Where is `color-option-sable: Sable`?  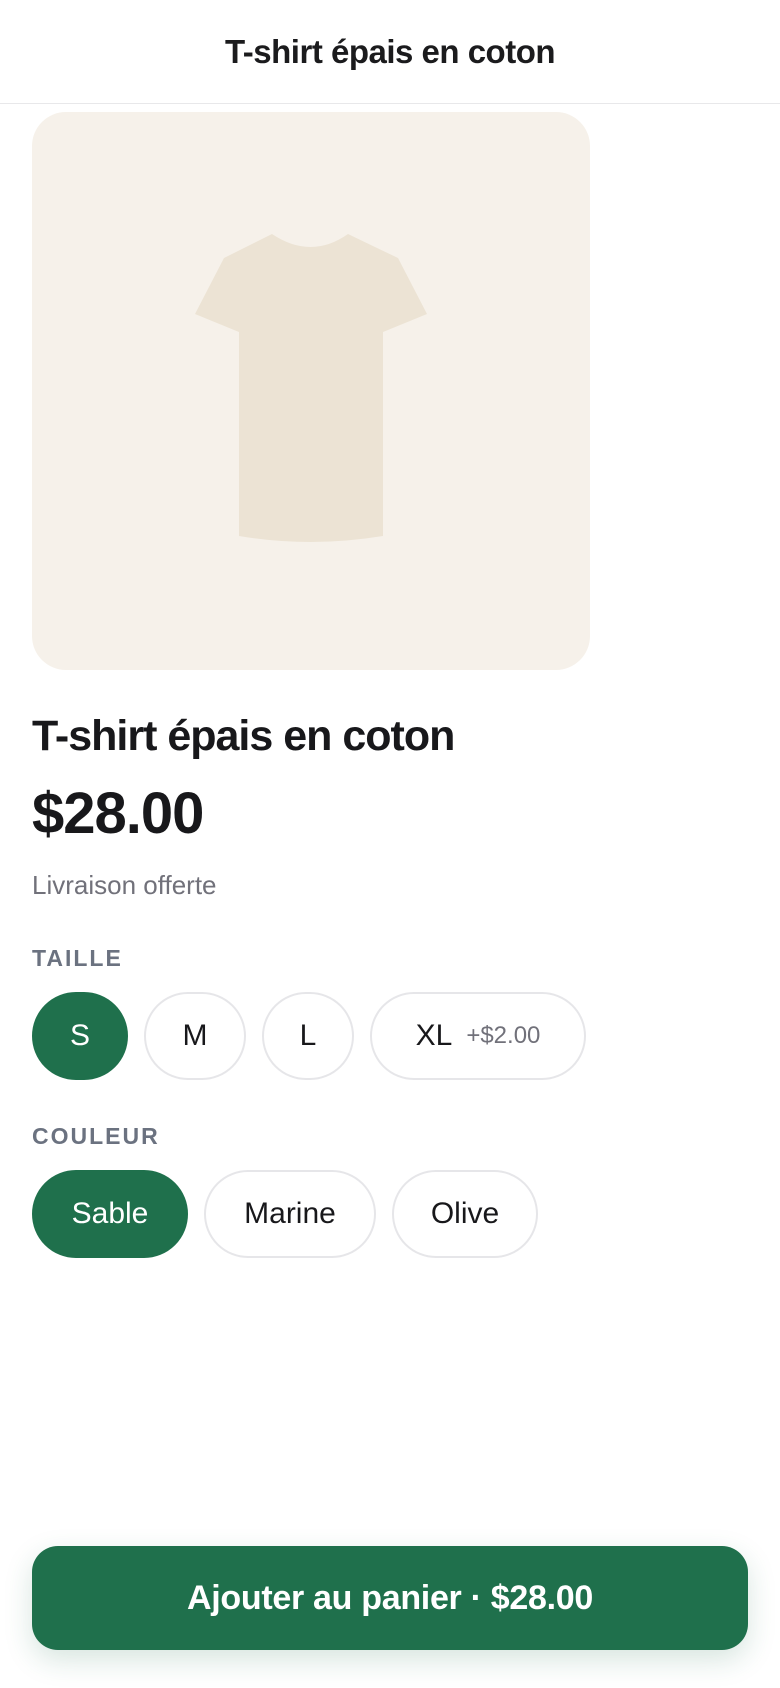
color-option-sable: Sable is located at coordinates (110, 1214).